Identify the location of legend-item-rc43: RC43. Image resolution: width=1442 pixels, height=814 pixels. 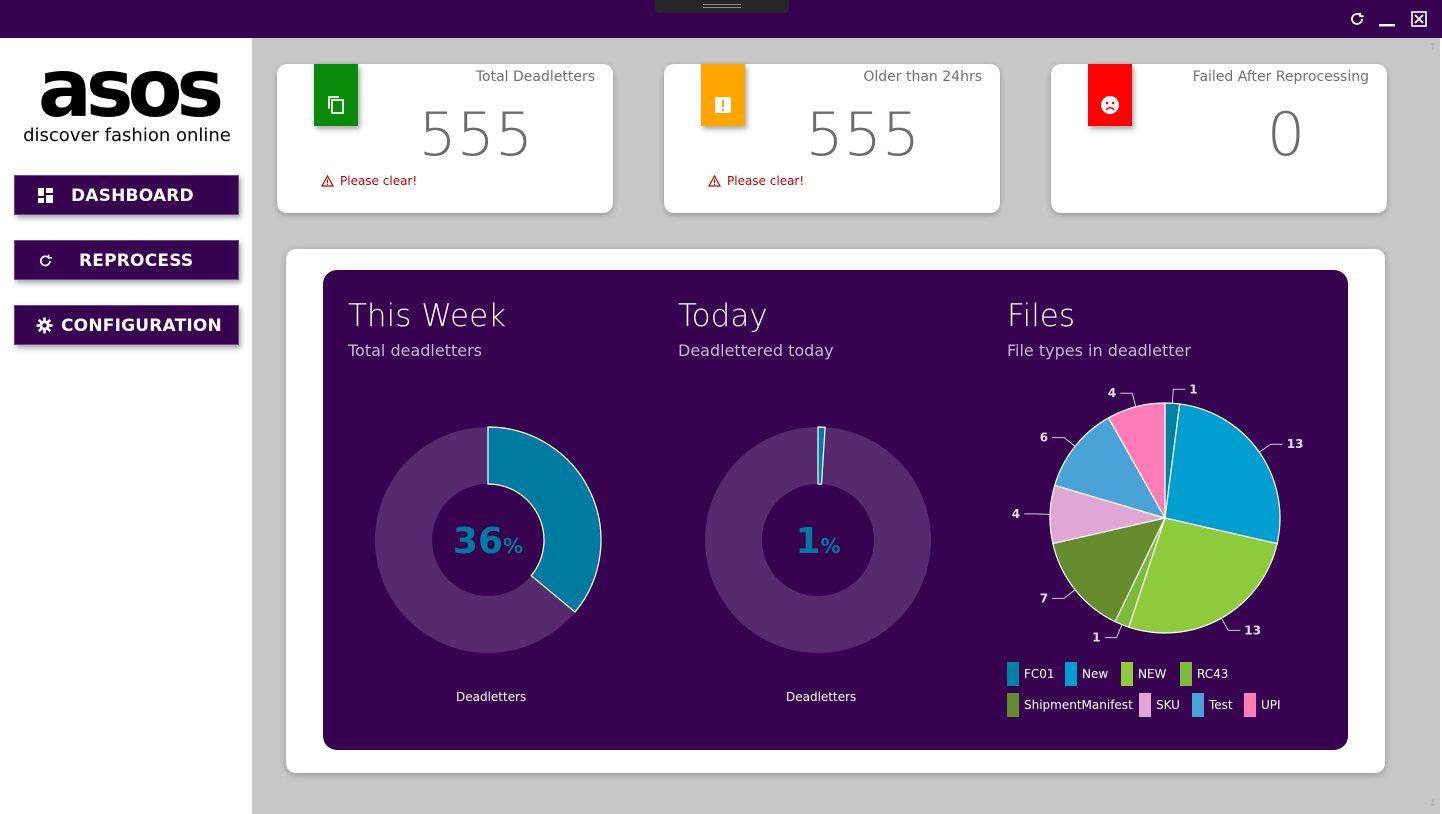
(1204, 674).